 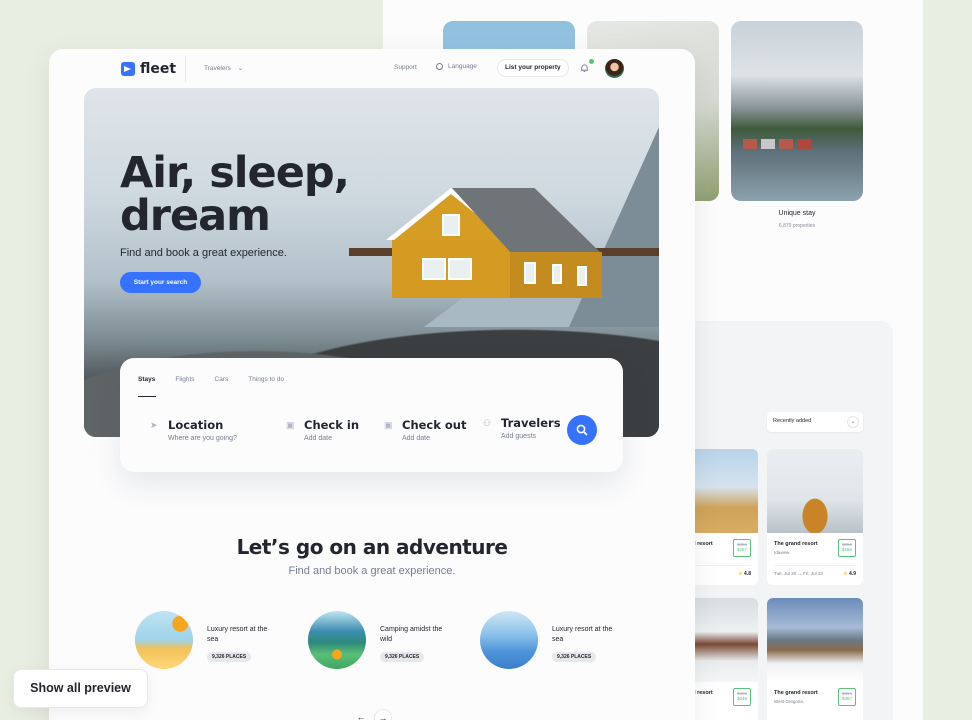 I want to click on language-selector: Language, so click(x=456, y=66).